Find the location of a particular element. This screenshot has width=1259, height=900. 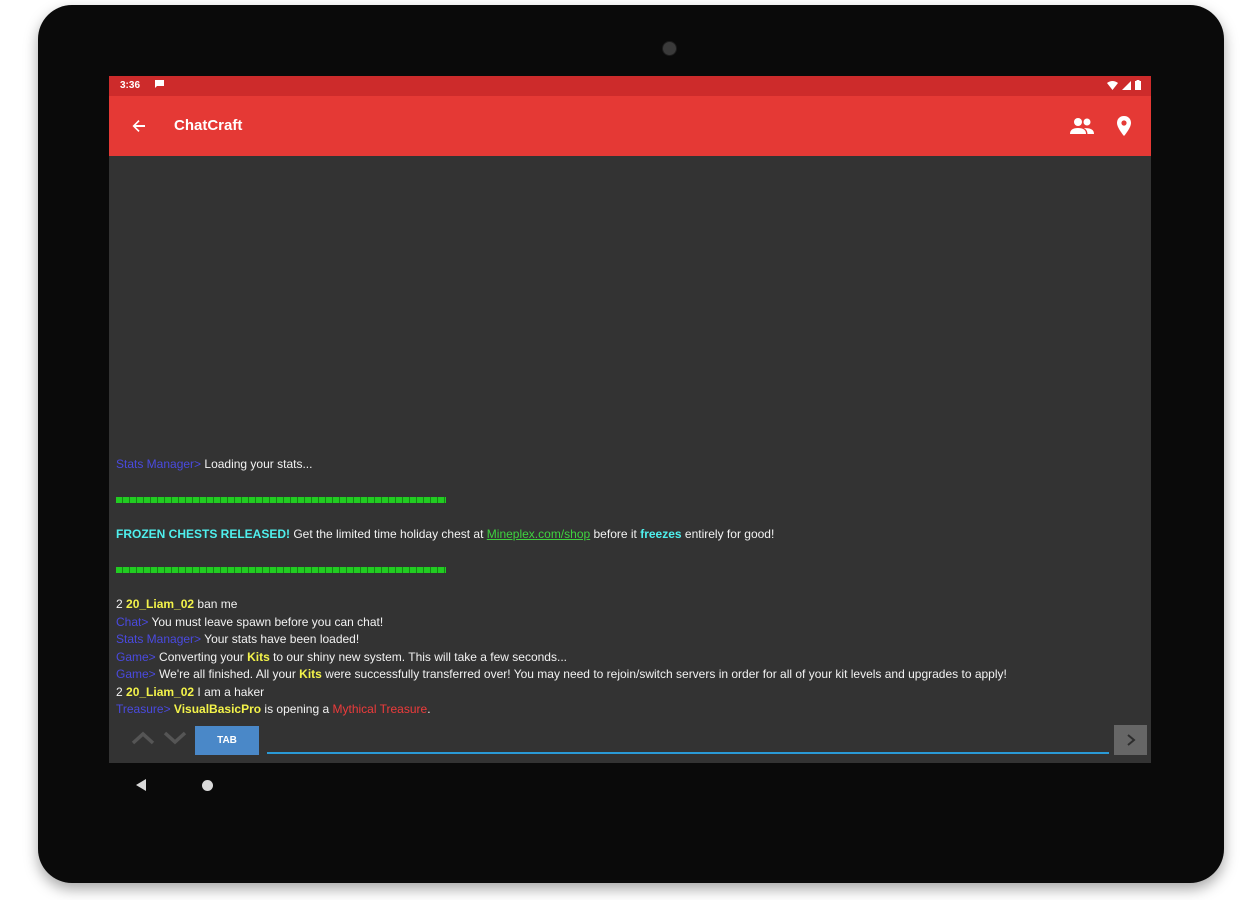

app-title: ChatCraft is located at coordinates (208, 125).